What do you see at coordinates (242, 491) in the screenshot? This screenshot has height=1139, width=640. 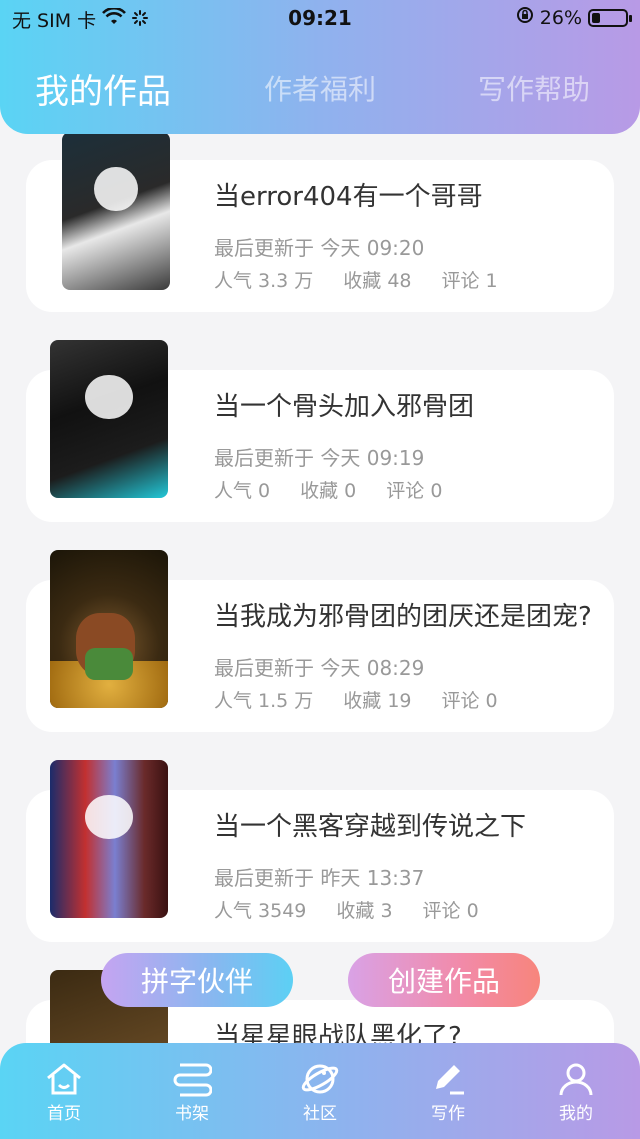 I see `popularity-stat: 人气 0` at bounding box center [242, 491].